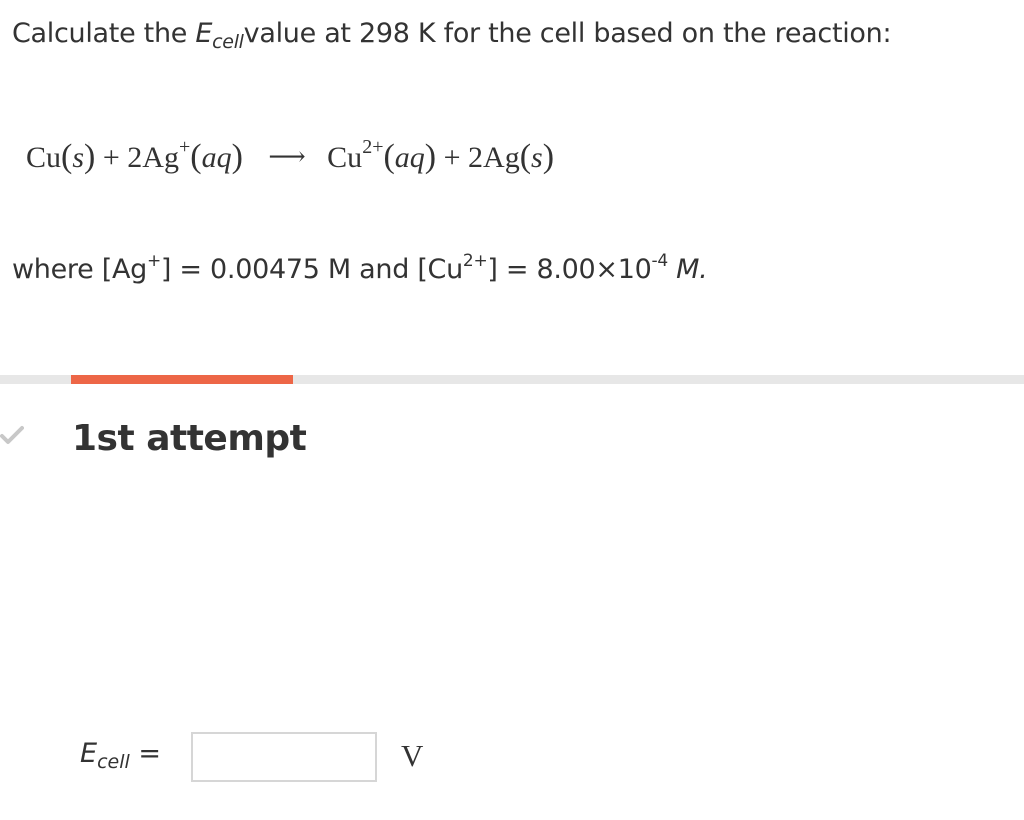 The image size is (1024, 820). Describe the element at coordinates (494, 157) in the screenshot. I see `product-ag: 2Ag` at that location.